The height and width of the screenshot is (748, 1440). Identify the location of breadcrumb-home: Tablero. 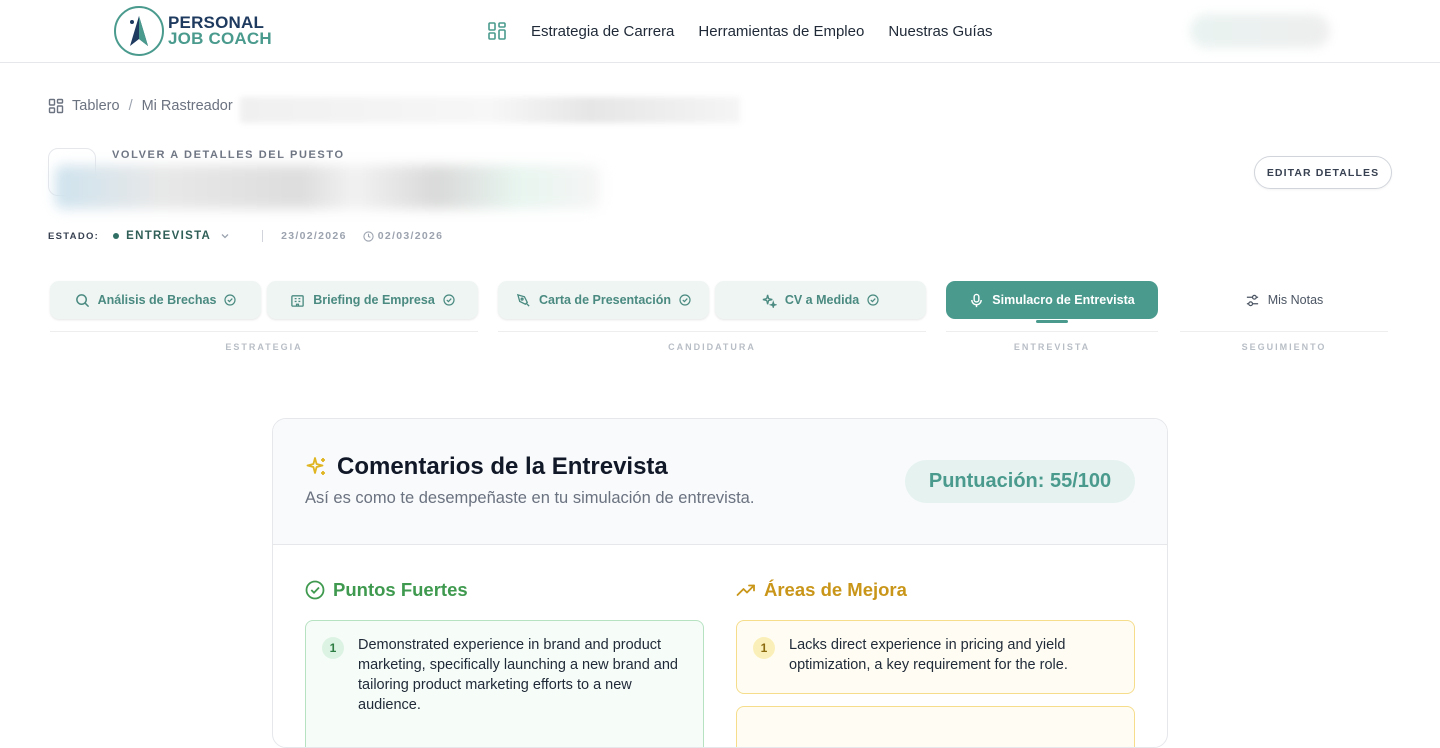
(96, 106).